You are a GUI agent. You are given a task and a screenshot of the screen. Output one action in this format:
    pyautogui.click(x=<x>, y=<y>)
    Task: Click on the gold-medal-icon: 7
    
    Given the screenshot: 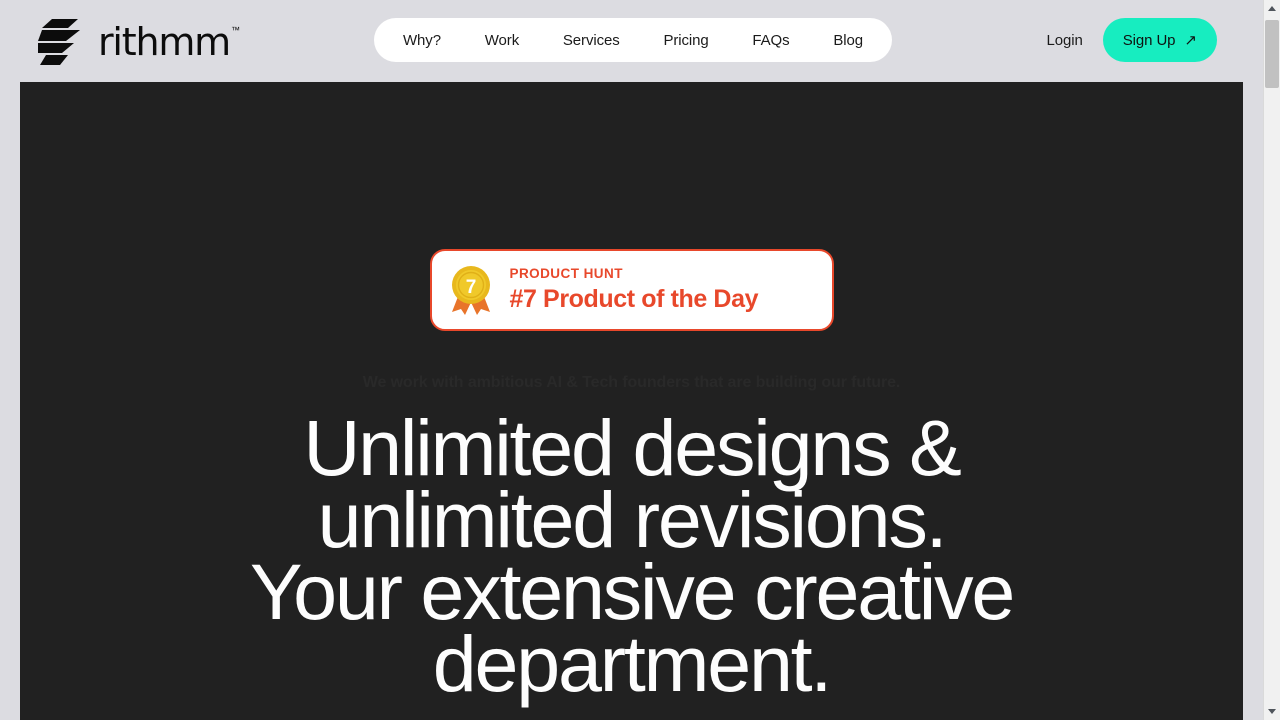 What is the action you would take?
    pyautogui.click(x=470, y=290)
    